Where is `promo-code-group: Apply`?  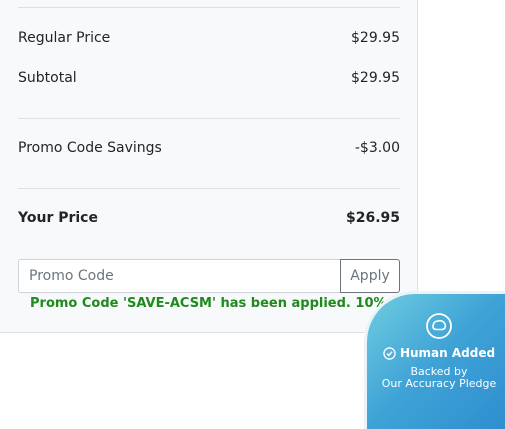 promo-code-group: Apply is located at coordinates (209, 276).